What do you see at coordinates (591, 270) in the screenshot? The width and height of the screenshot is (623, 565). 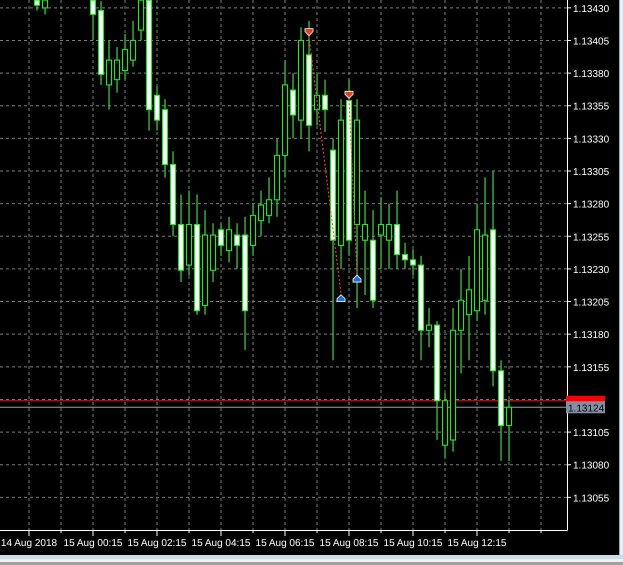 I see `price-label: 1.13230` at bounding box center [591, 270].